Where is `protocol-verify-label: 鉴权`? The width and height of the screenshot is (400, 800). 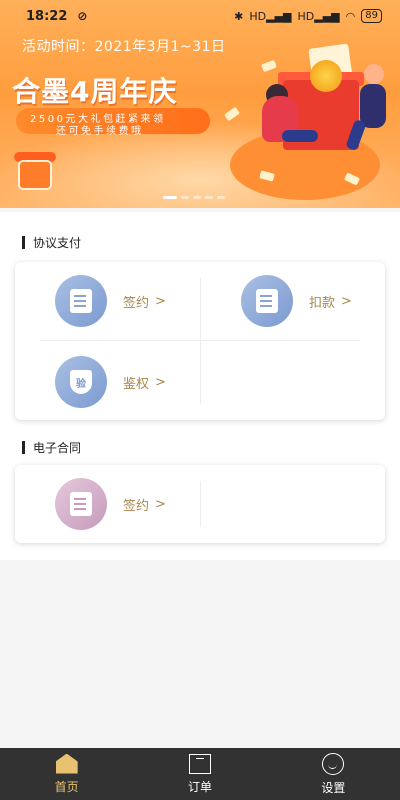
protocol-verify-label: 鉴权 is located at coordinates (136, 384).